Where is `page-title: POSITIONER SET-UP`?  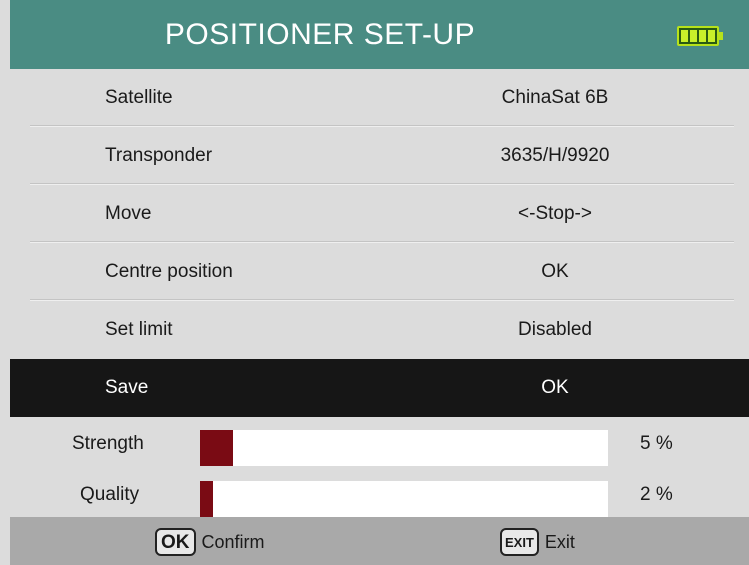 page-title: POSITIONER SET-UP is located at coordinates (320, 34).